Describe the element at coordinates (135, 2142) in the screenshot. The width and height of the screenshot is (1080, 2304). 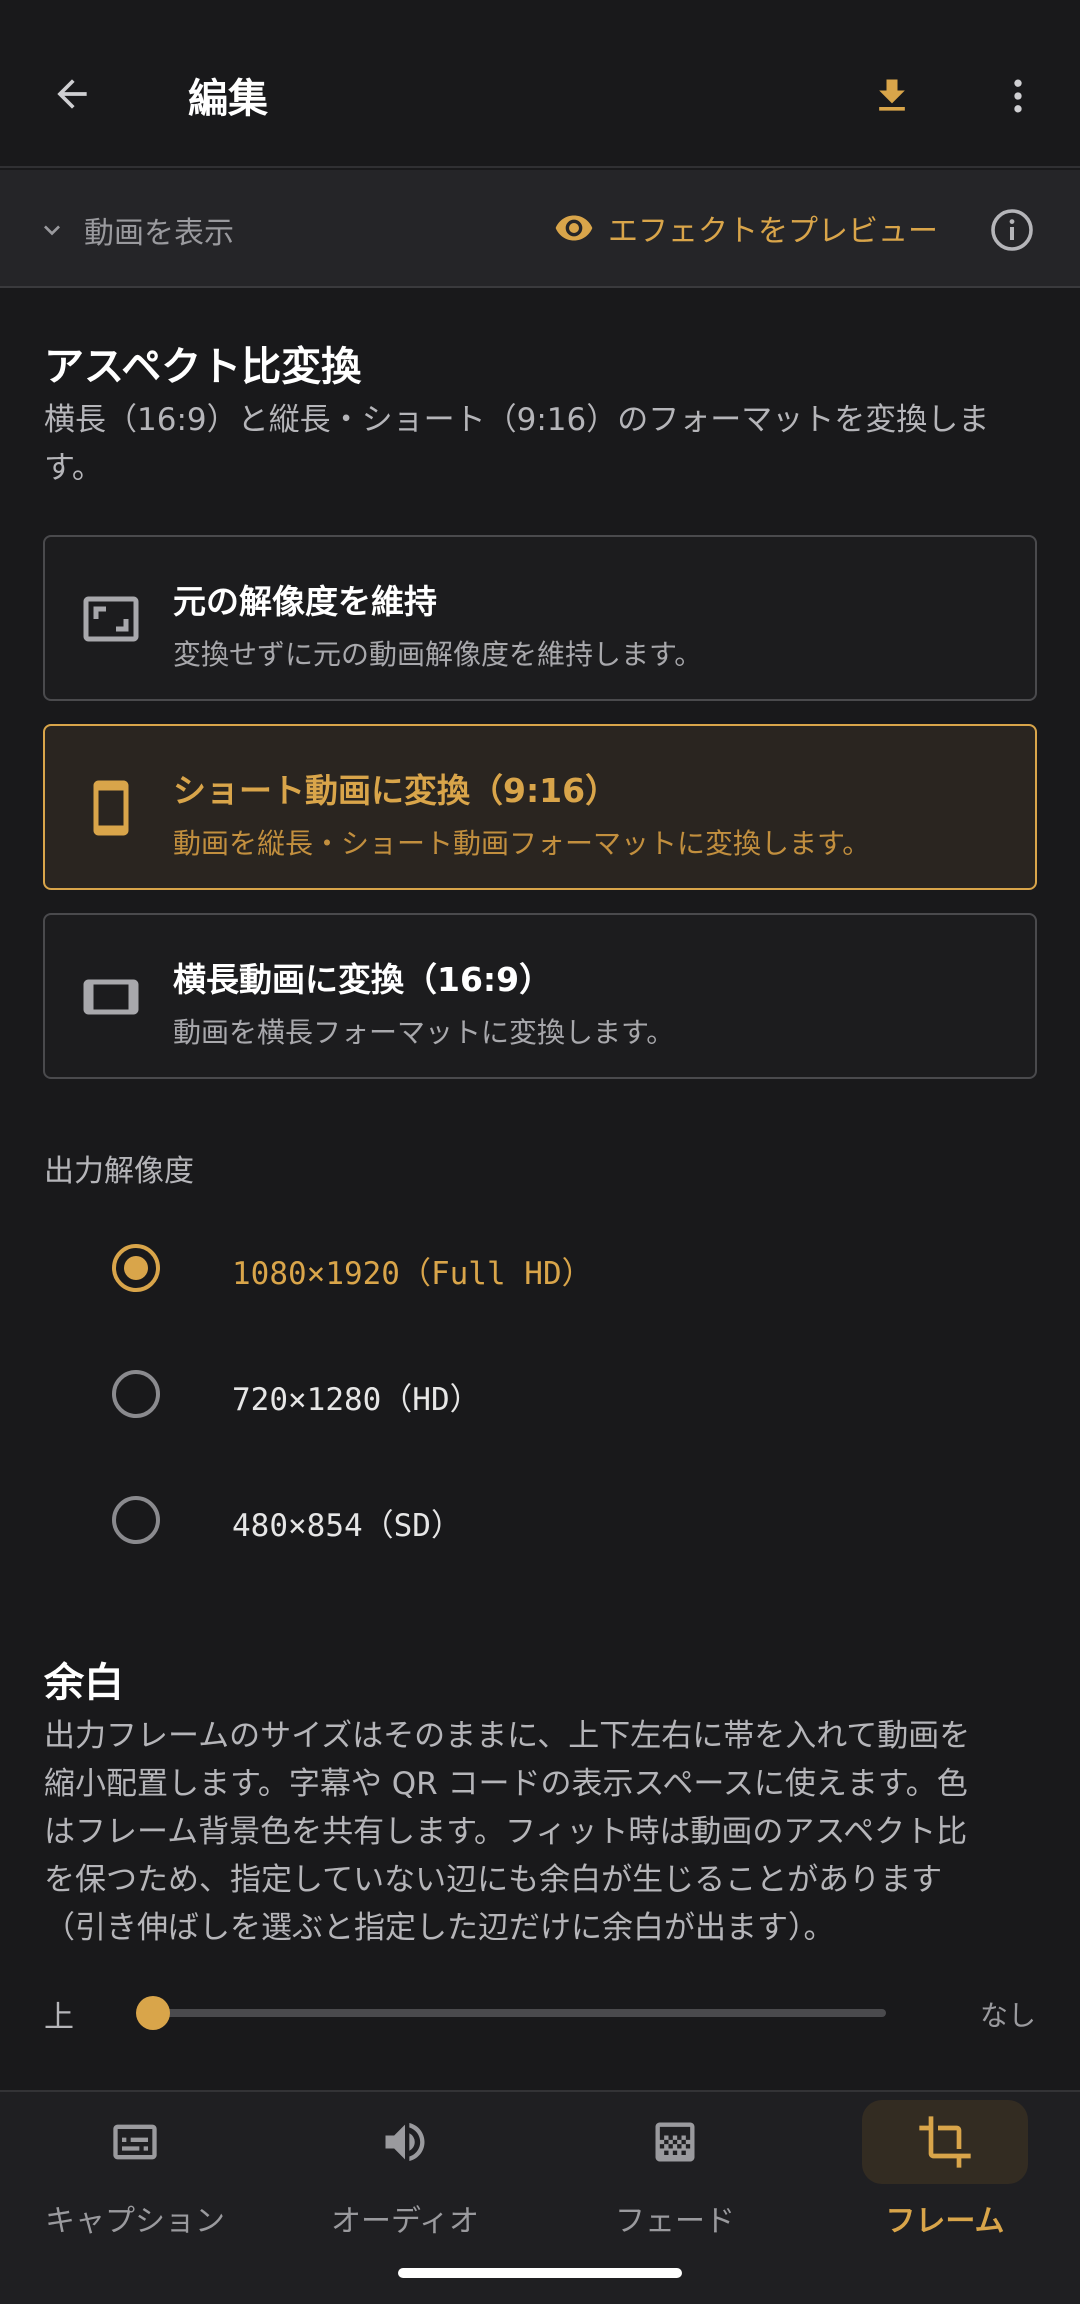
I see `subtitles-icon` at that location.